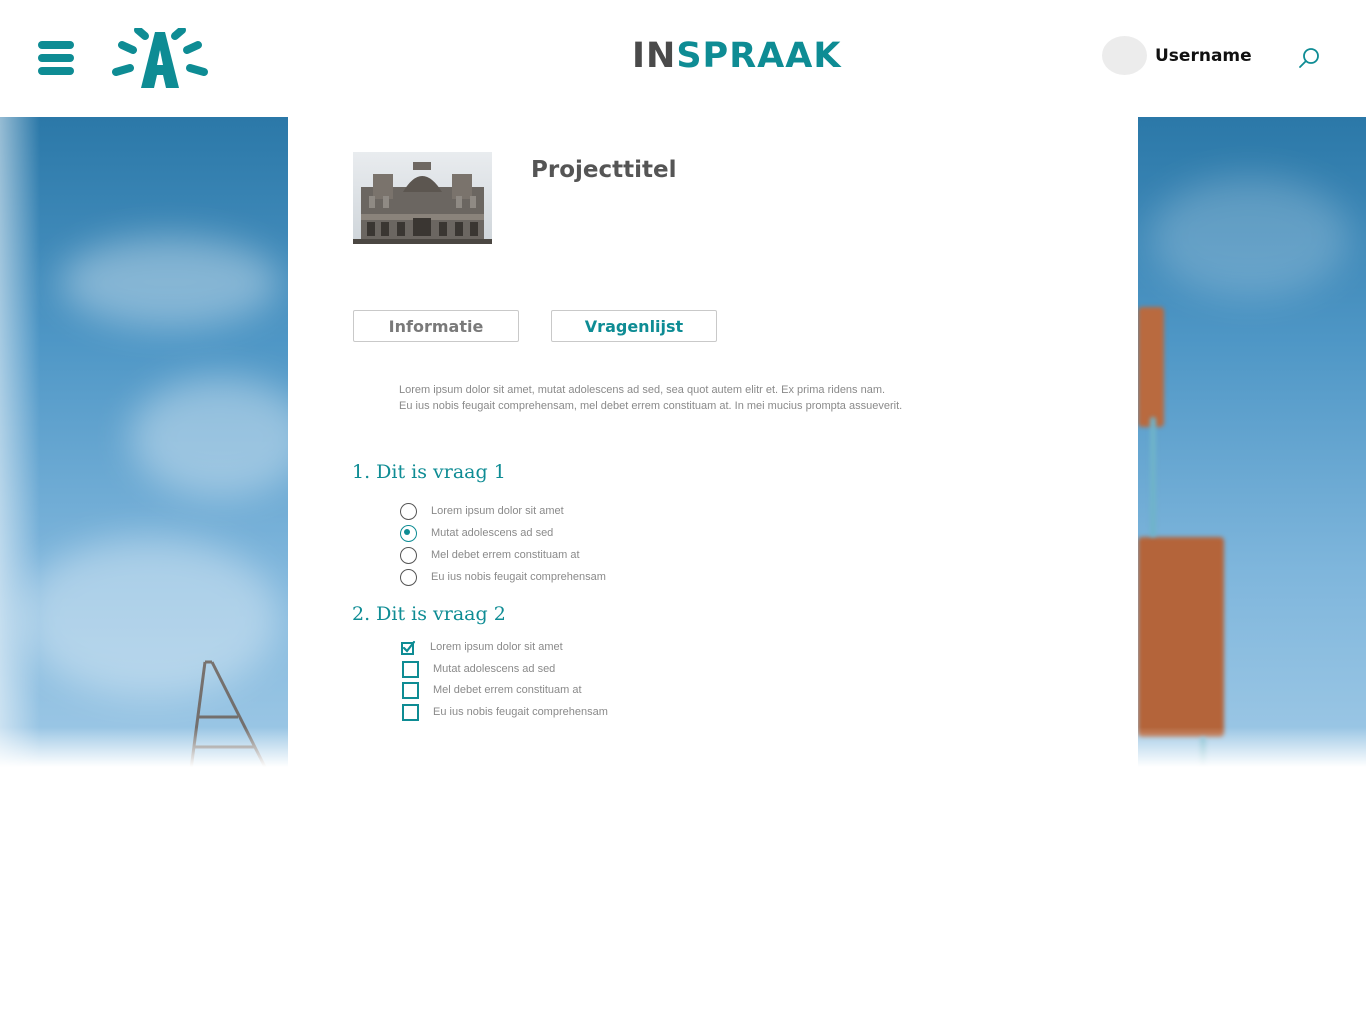 This screenshot has height=1024, width=1366. I want to click on question-2-option: Eu ius nobis feugait comprehensam, so click(503, 712).